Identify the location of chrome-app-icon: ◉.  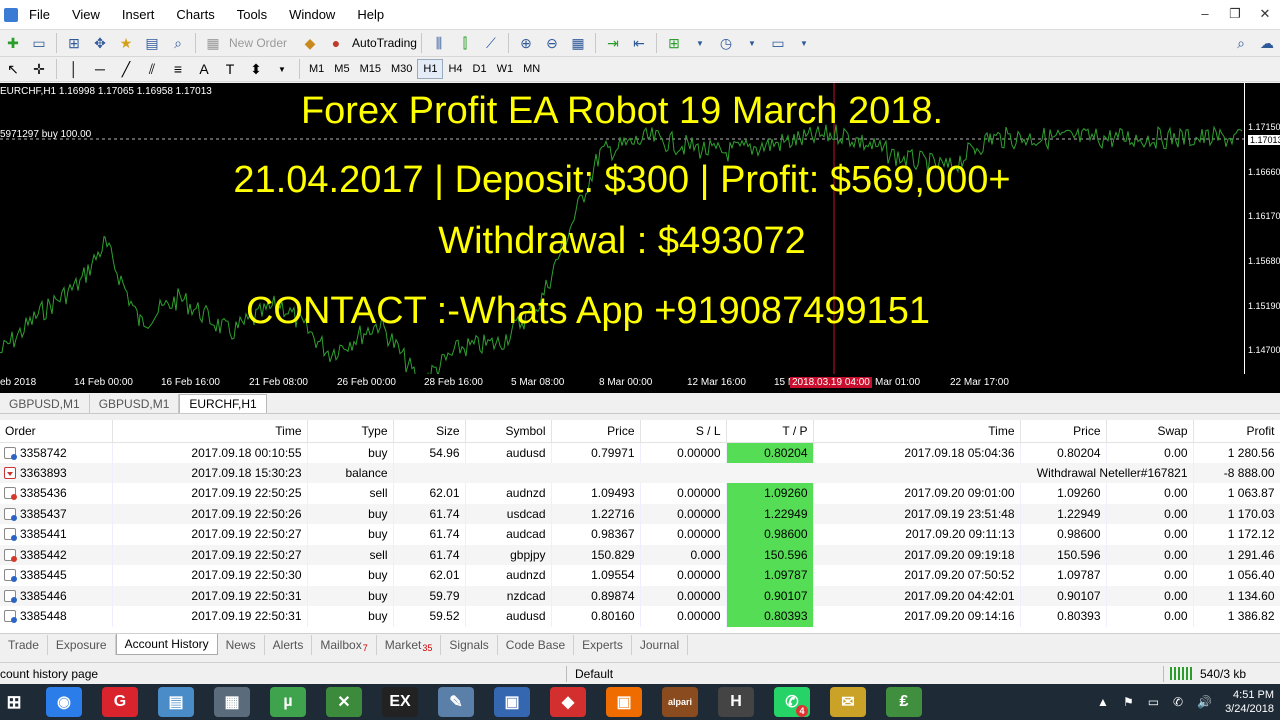
(64, 702).